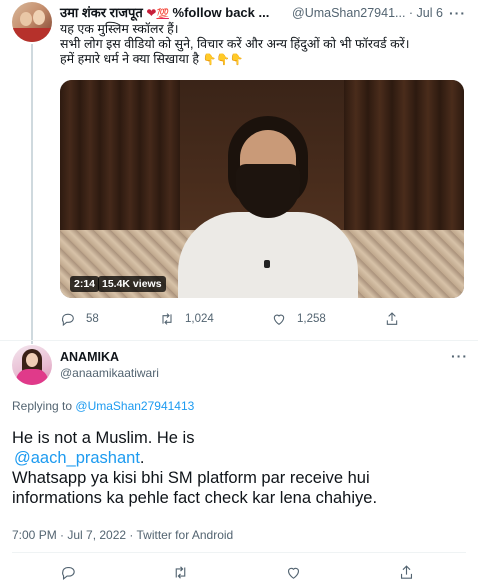 The width and height of the screenshot is (478, 588). Describe the element at coordinates (76, 458) in the screenshot. I see `mention-link: @aach_prashant` at that location.